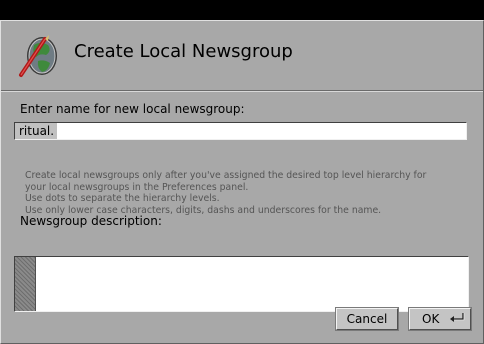 This screenshot has height=344, width=484. I want to click on description-field-label: Newsgroup description:, so click(91, 221).